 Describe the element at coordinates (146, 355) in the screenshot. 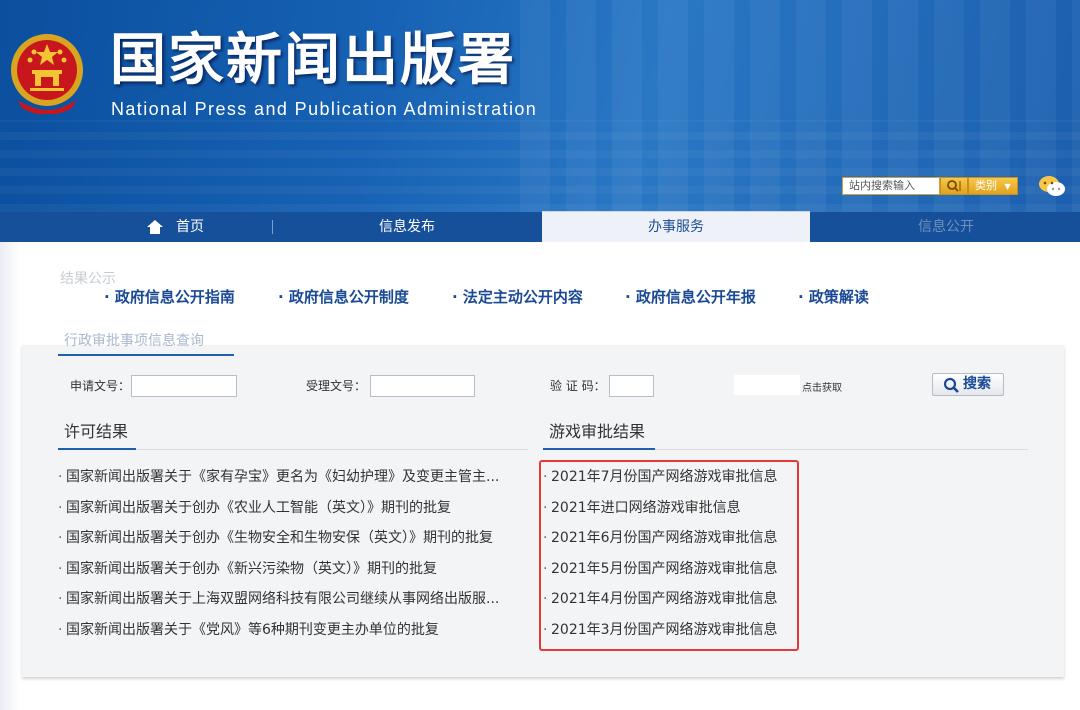

I see `panel-tab-underline` at that location.